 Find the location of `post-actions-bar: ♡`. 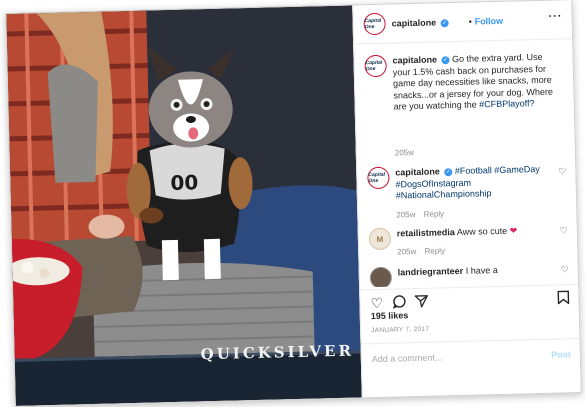

post-actions-bar: ♡ is located at coordinates (470, 298).